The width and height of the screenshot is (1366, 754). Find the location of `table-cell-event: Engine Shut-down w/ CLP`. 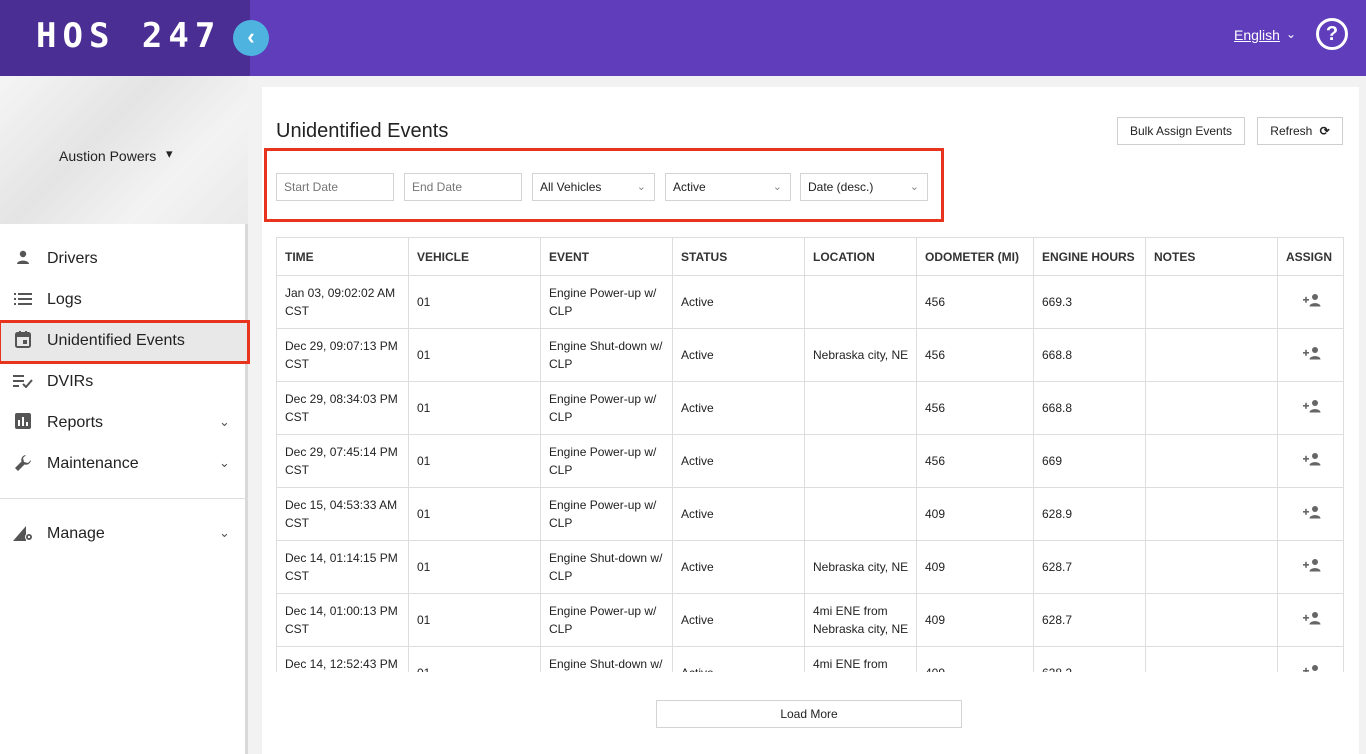

table-cell-event: Engine Shut-down w/ CLP is located at coordinates (606, 567).